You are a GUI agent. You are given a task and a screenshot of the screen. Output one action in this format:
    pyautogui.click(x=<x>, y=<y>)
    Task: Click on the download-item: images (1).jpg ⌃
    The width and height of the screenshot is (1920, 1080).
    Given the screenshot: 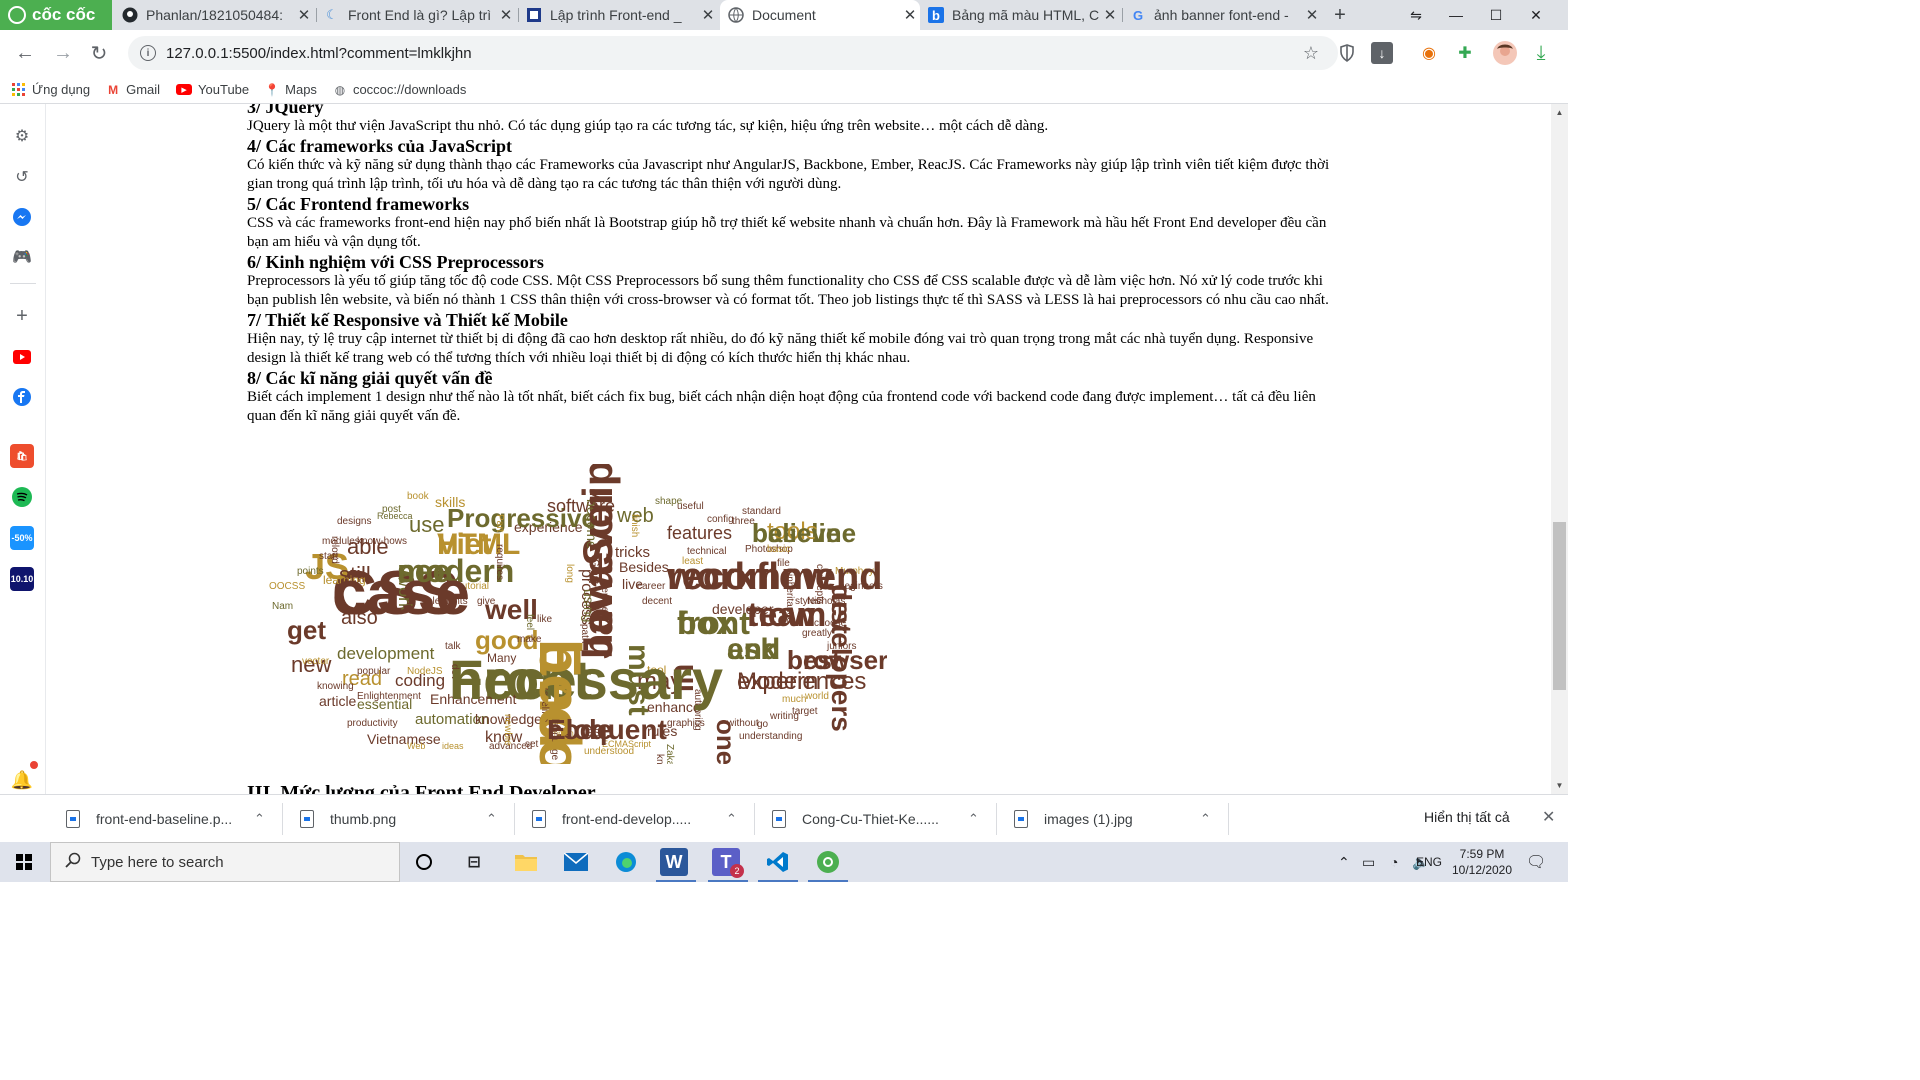 What is the action you would take?
    pyautogui.click(x=1119, y=819)
    